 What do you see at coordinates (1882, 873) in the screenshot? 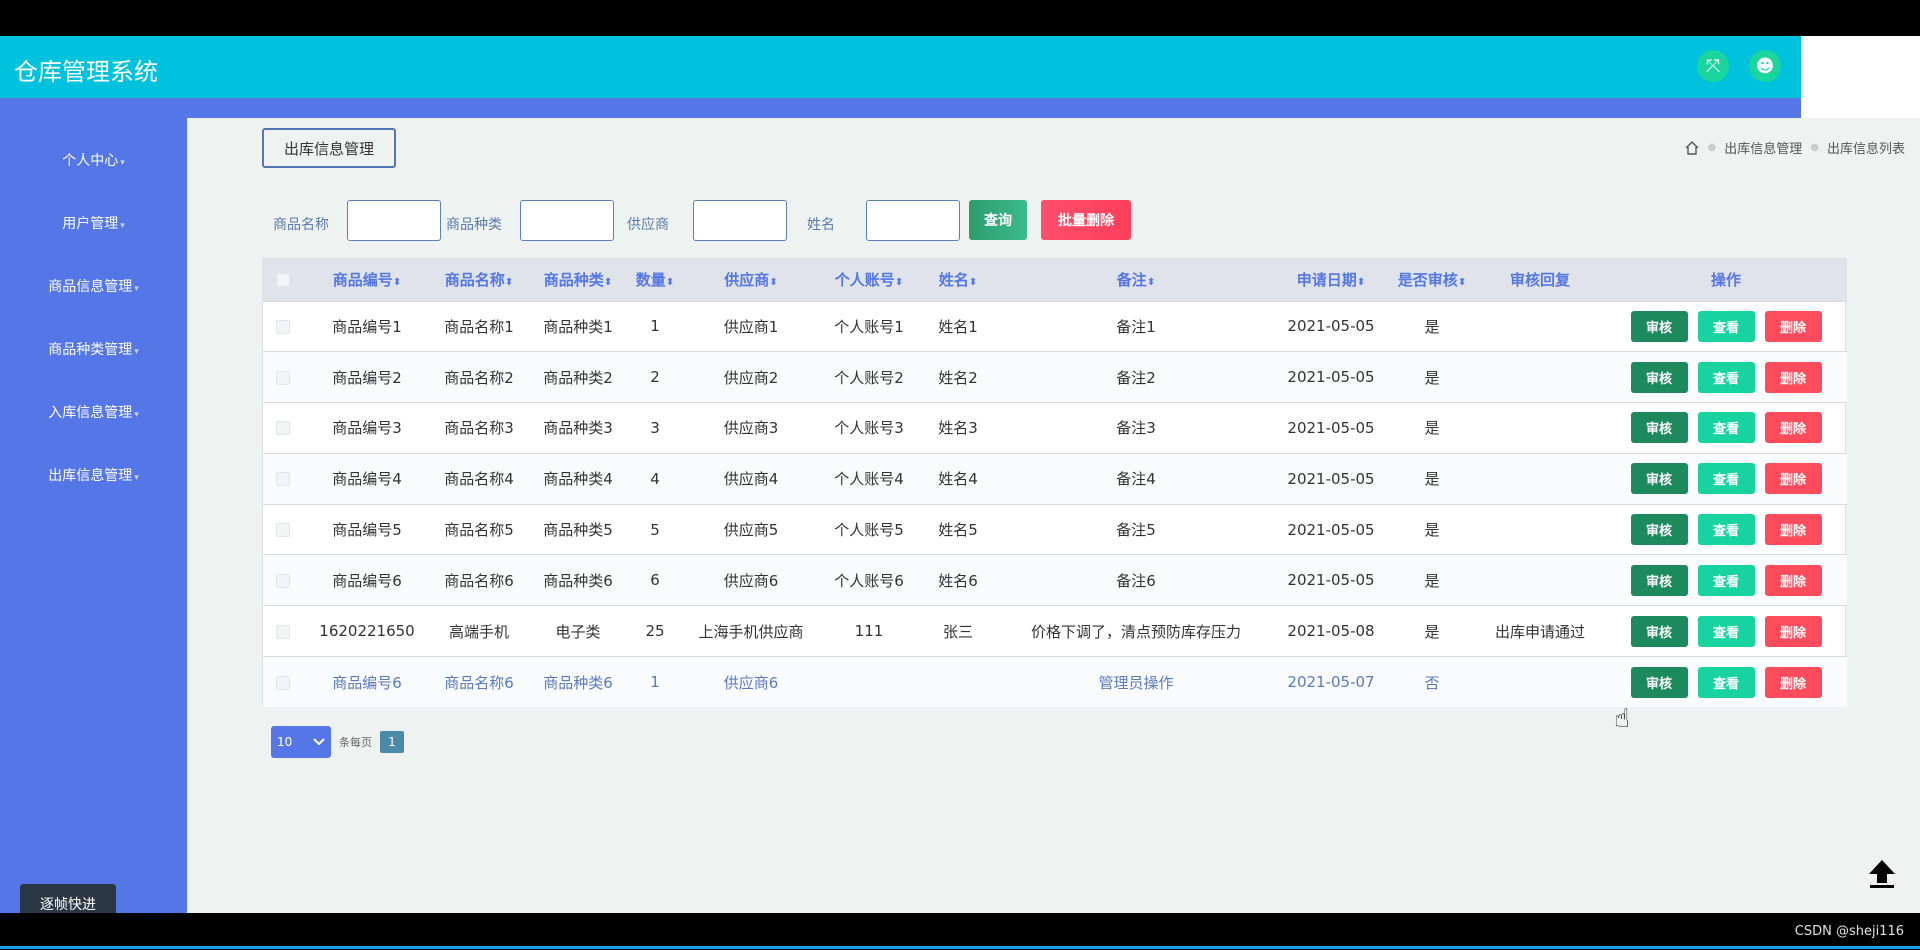
I see `back-to-top-button` at bounding box center [1882, 873].